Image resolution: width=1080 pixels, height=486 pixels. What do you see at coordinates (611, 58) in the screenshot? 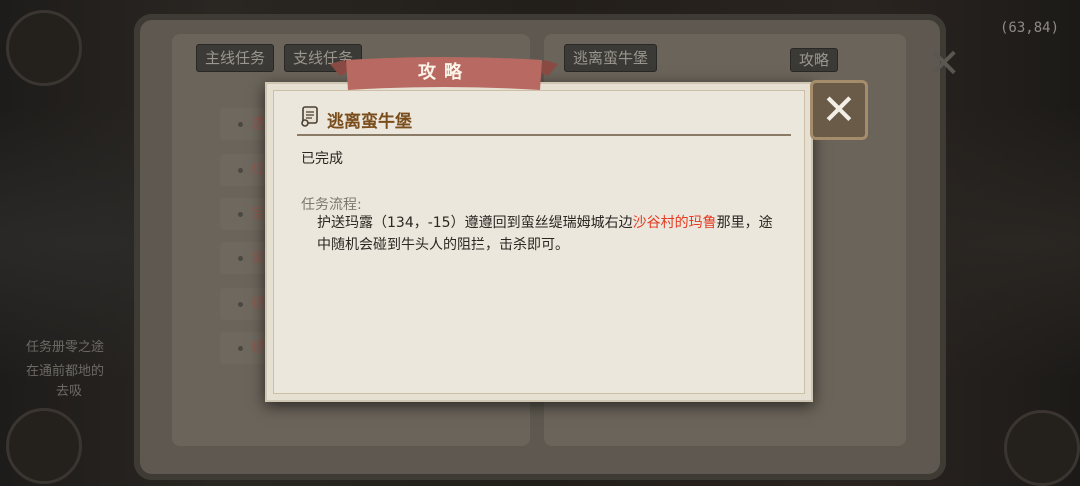
I see `quest-name-label: 逃离蛮牛堡` at bounding box center [611, 58].